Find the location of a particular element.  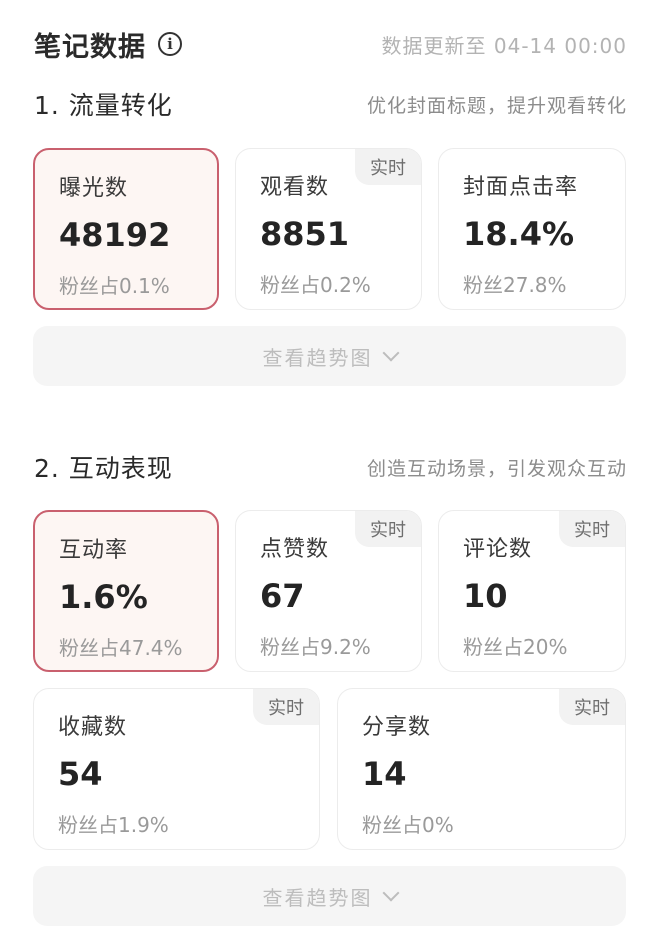

metric-value: 10 is located at coordinates (485, 596).